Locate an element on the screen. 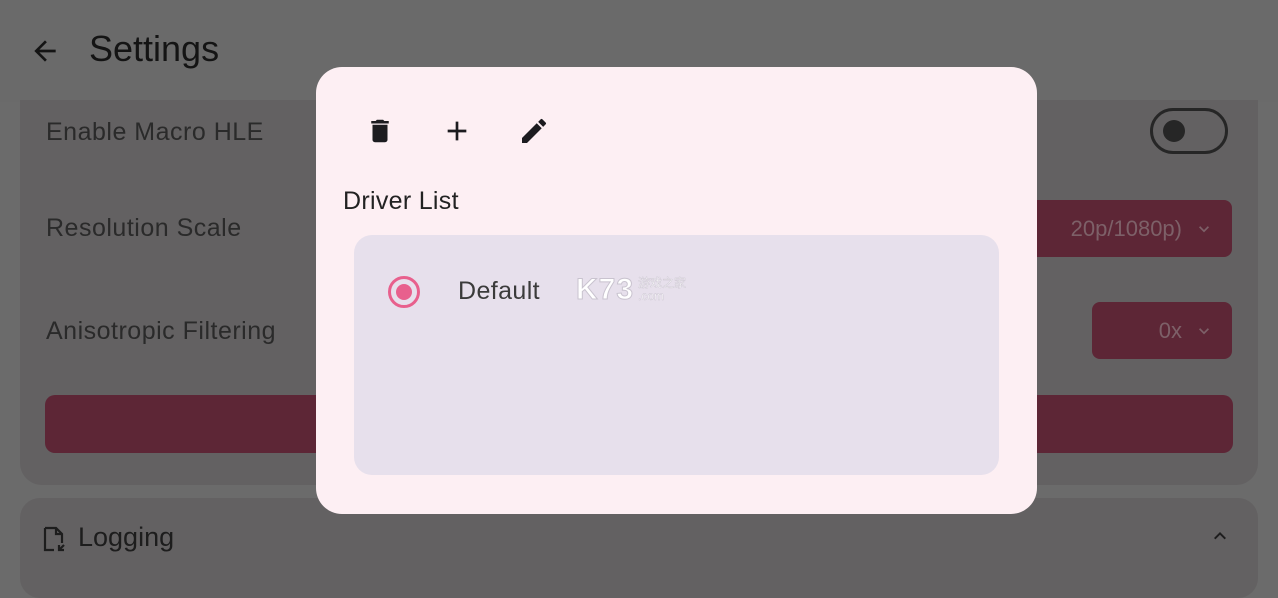  radio-selected-dot is located at coordinates (404, 292).